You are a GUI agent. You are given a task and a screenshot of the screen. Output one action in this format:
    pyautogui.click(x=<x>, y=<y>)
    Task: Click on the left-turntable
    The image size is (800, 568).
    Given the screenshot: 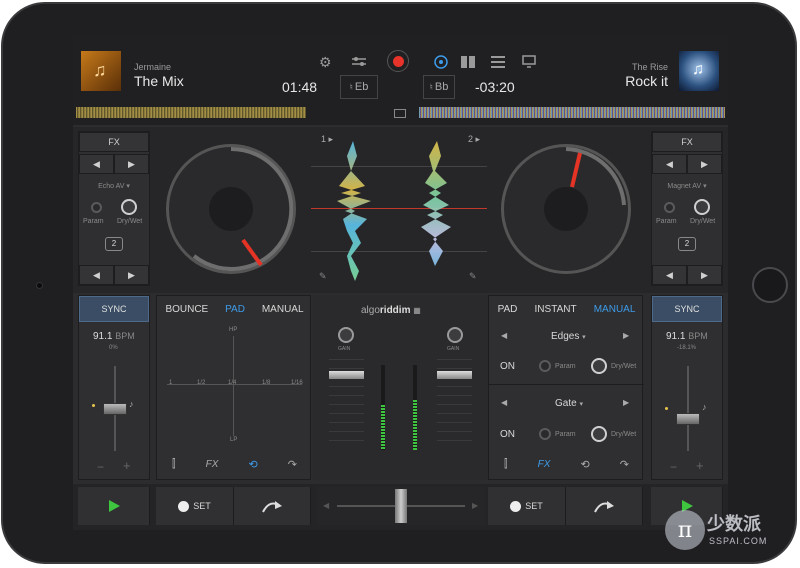 What is the action you would take?
    pyautogui.click(x=231, y=209)
    